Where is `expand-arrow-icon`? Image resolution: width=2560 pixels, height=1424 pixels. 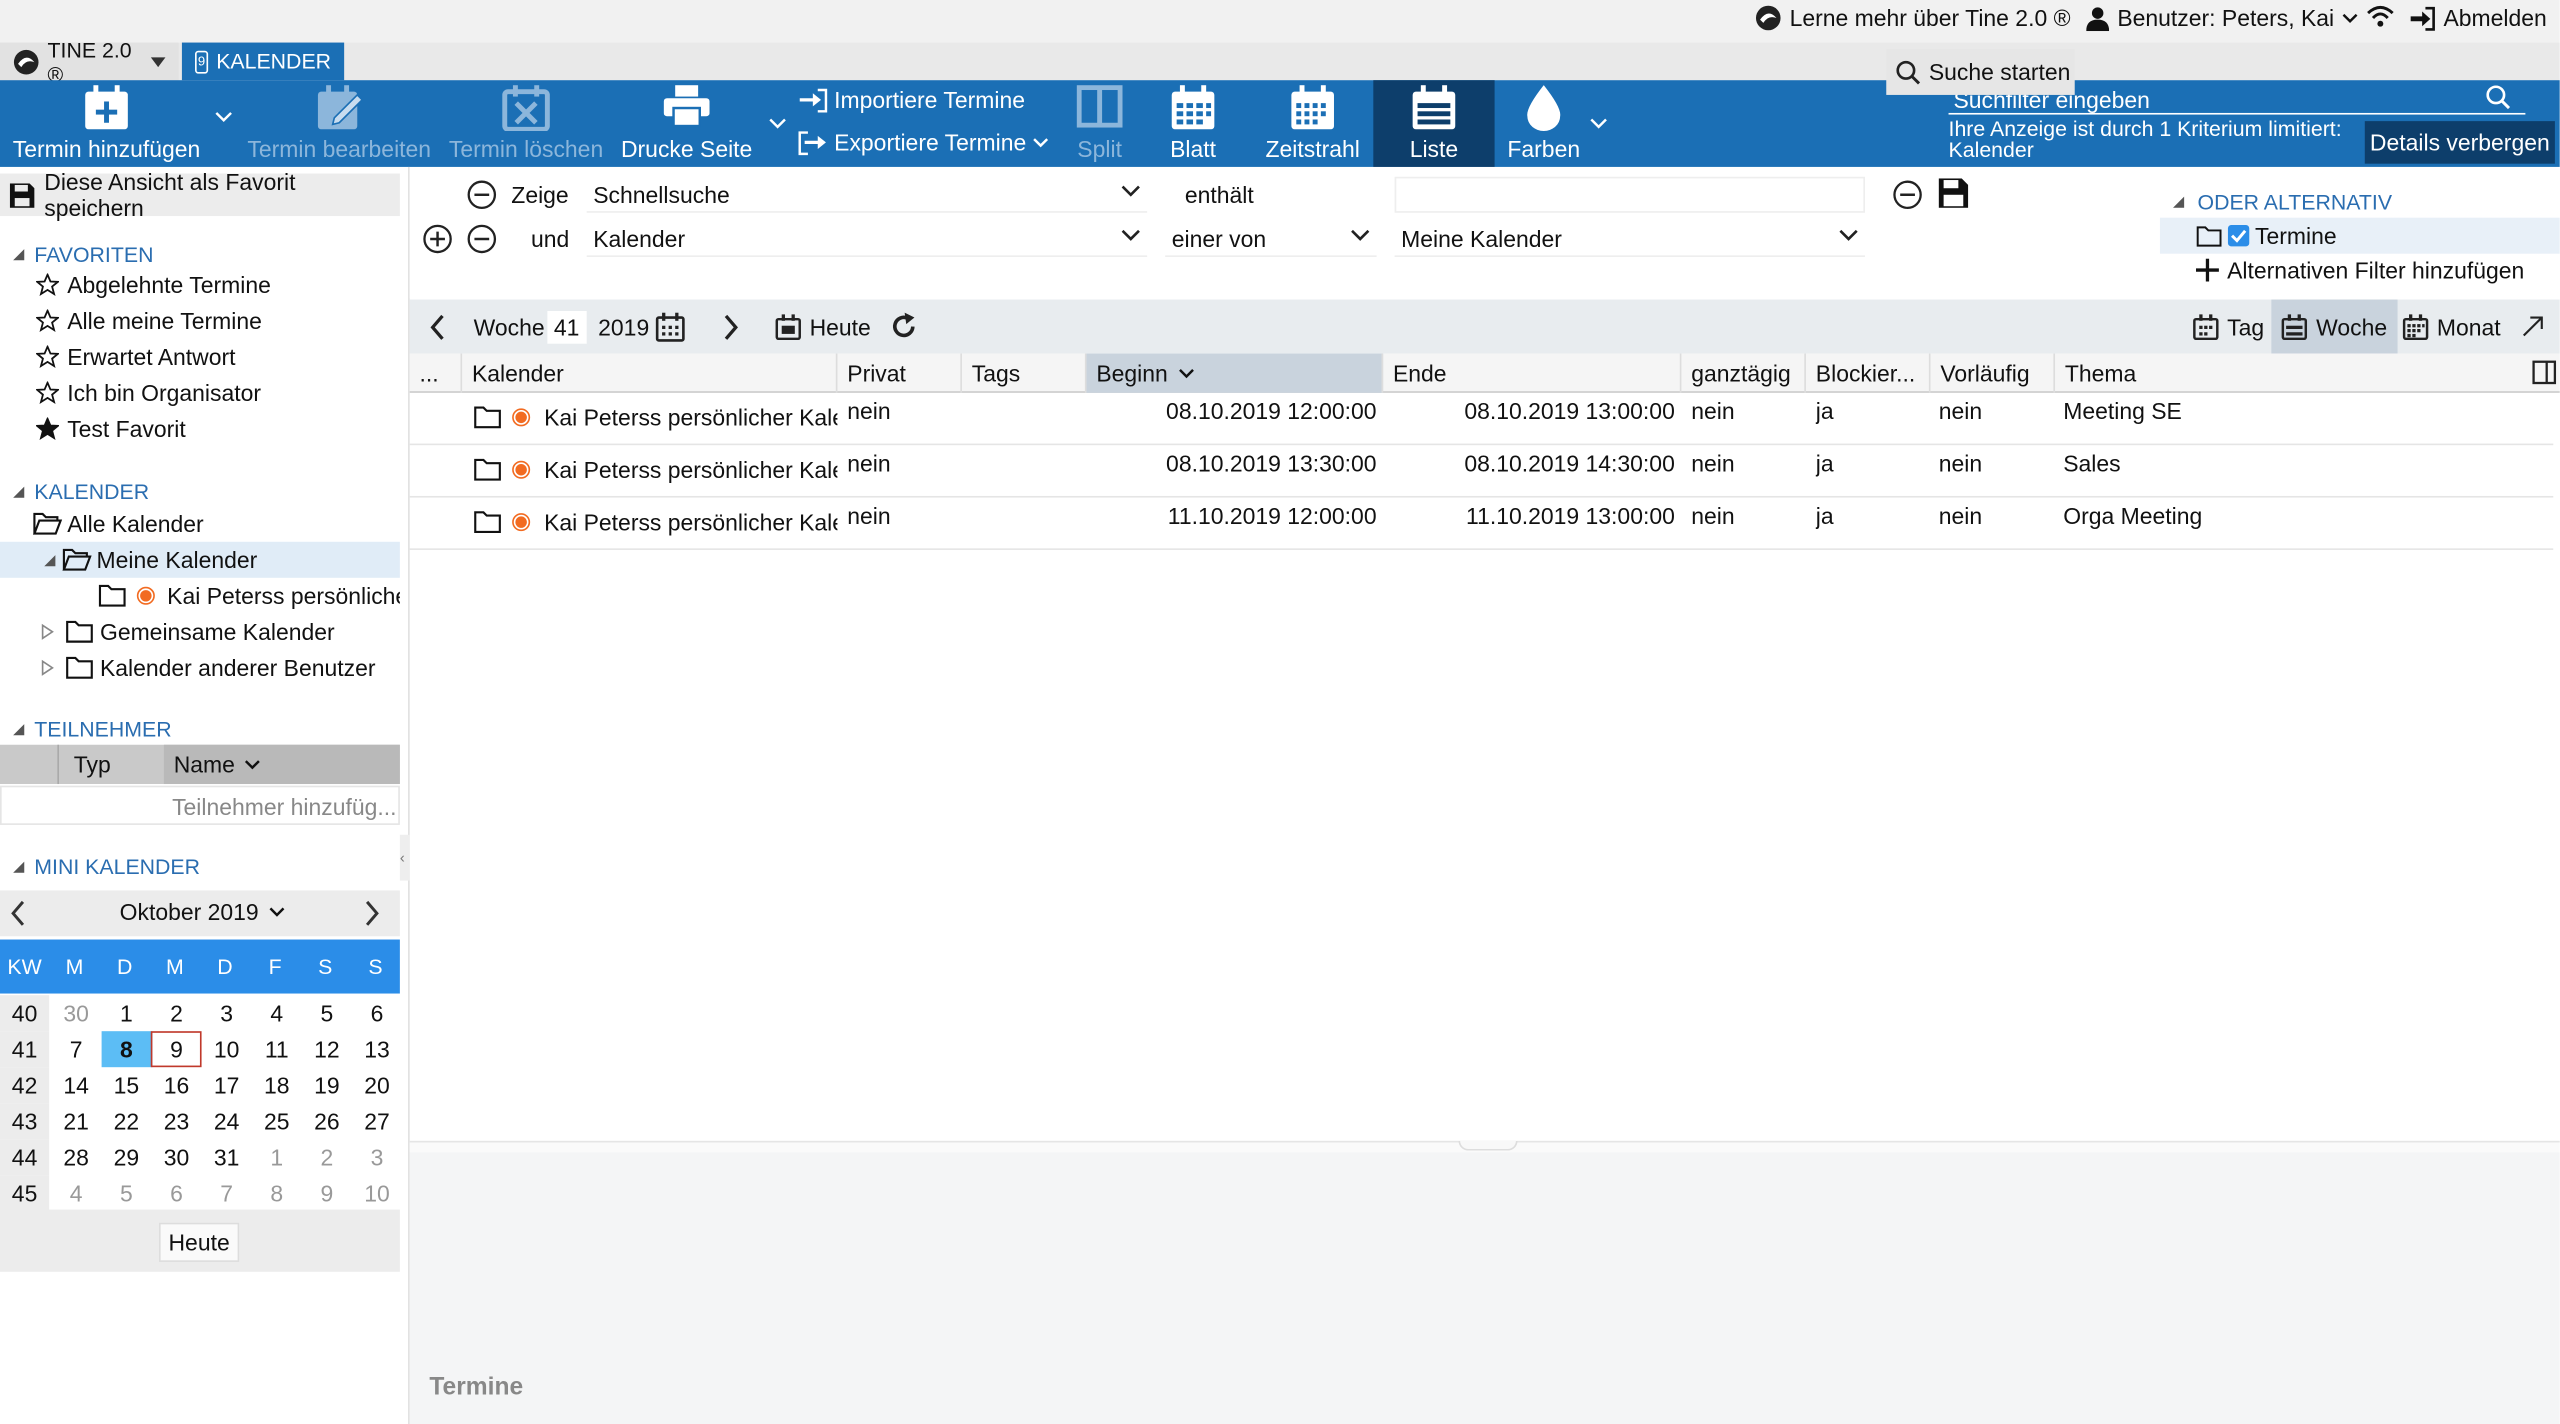 expand-arrow-icon is located at coordinates (2532, 327).